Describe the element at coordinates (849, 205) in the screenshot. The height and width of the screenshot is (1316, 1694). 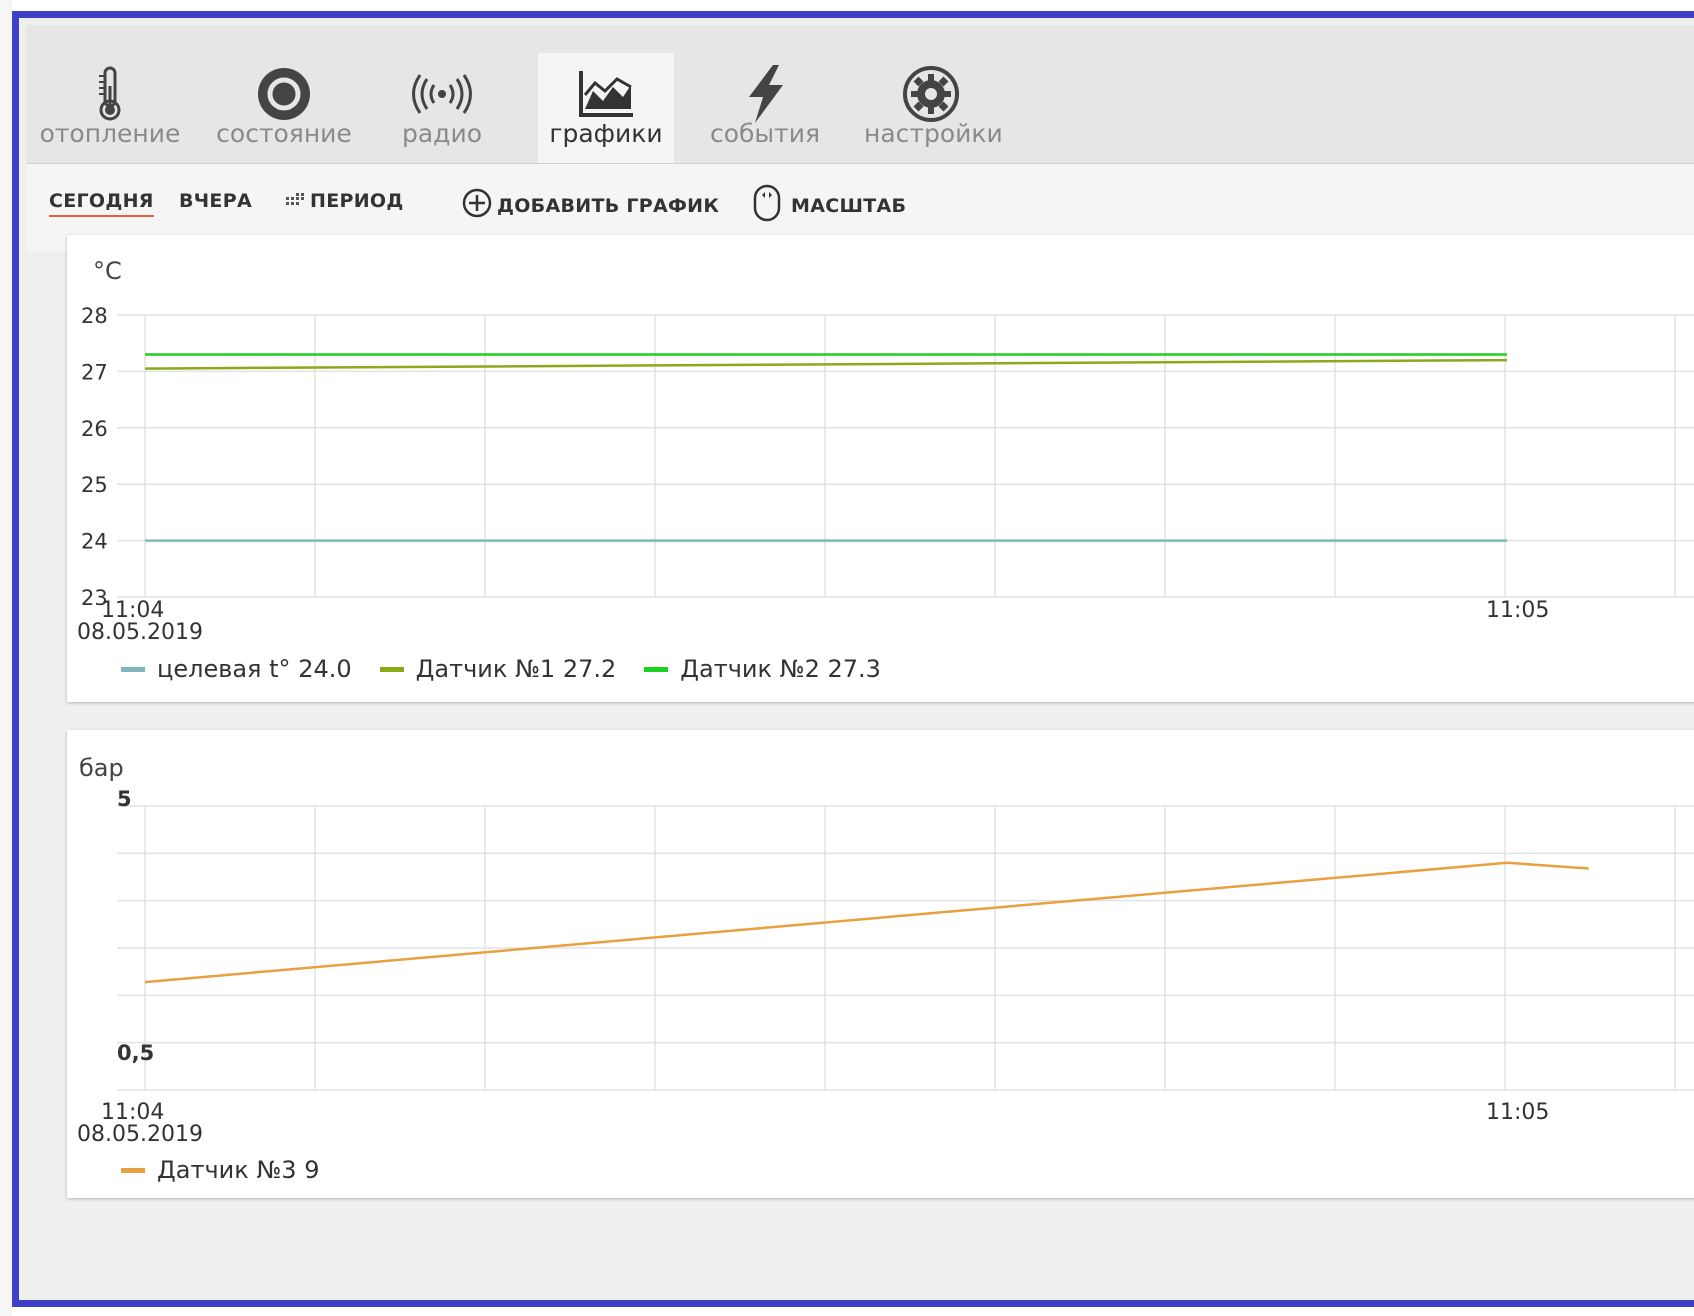
I see `scale-label: МАСШТАБ` at that location.